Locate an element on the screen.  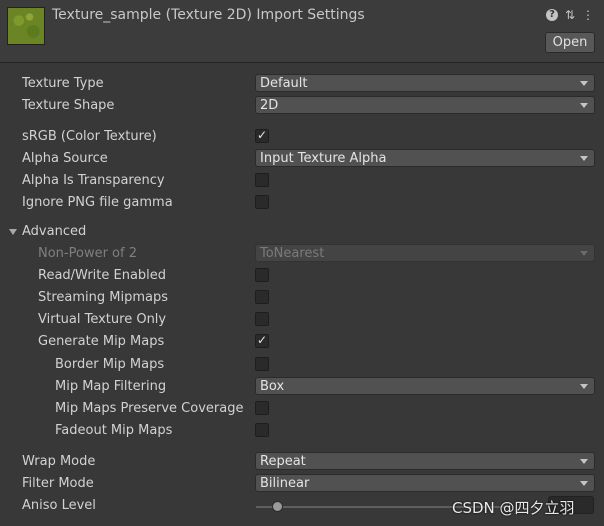
alpha-source-dropdown: Input Texture Alpha is located at coordinates (425, 158).